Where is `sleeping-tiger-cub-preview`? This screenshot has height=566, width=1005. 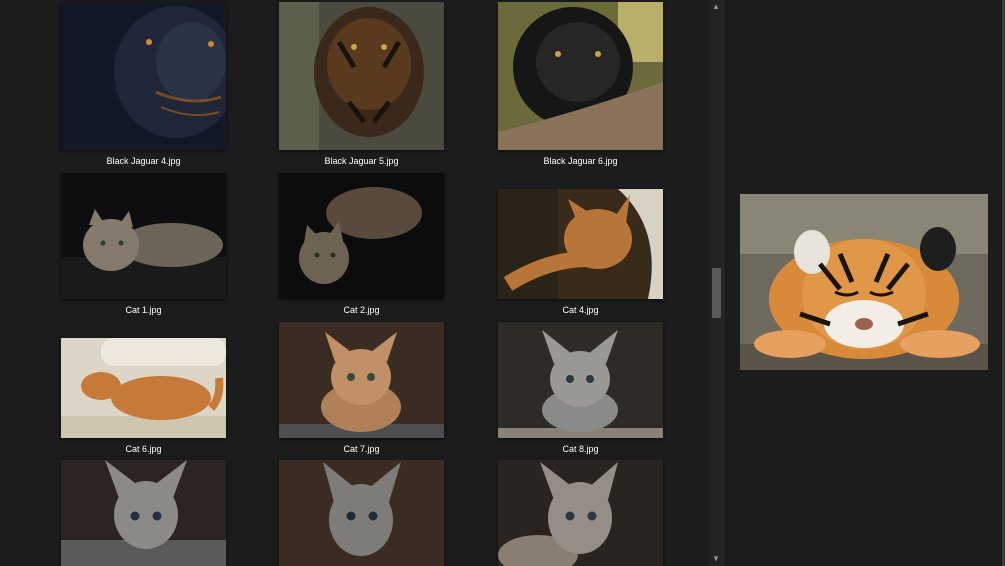 sleeping-tiger-cub-preview is located at coordinates (864, 282).